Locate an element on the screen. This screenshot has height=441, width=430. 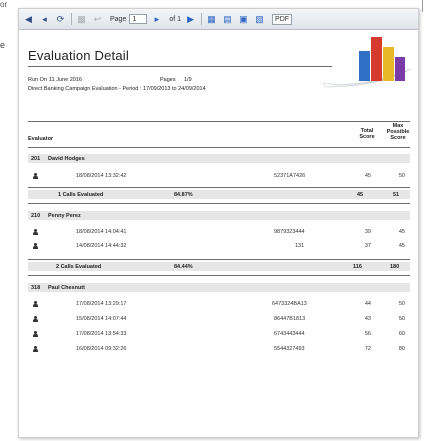
page-label: Page is located at coordinates (118, 19).